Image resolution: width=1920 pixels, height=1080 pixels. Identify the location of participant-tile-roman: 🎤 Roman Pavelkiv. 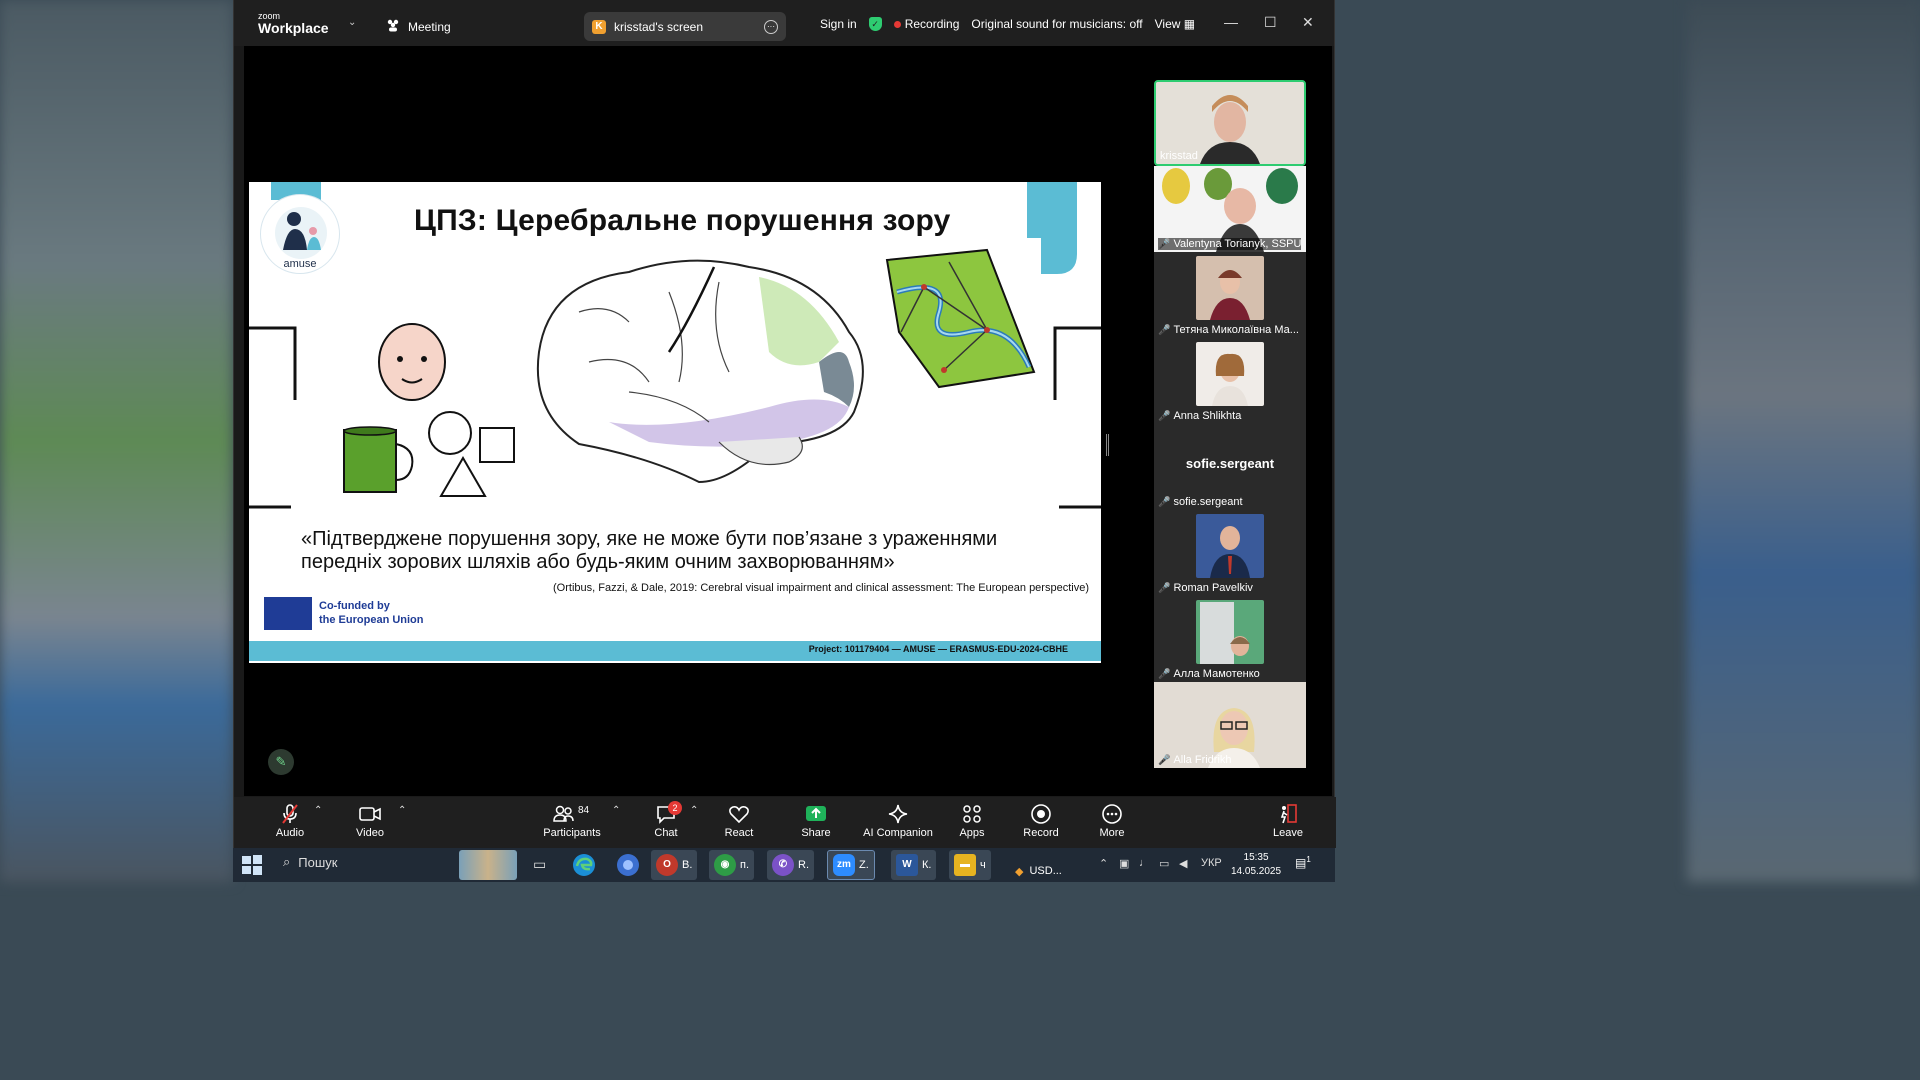
(1230, 553).